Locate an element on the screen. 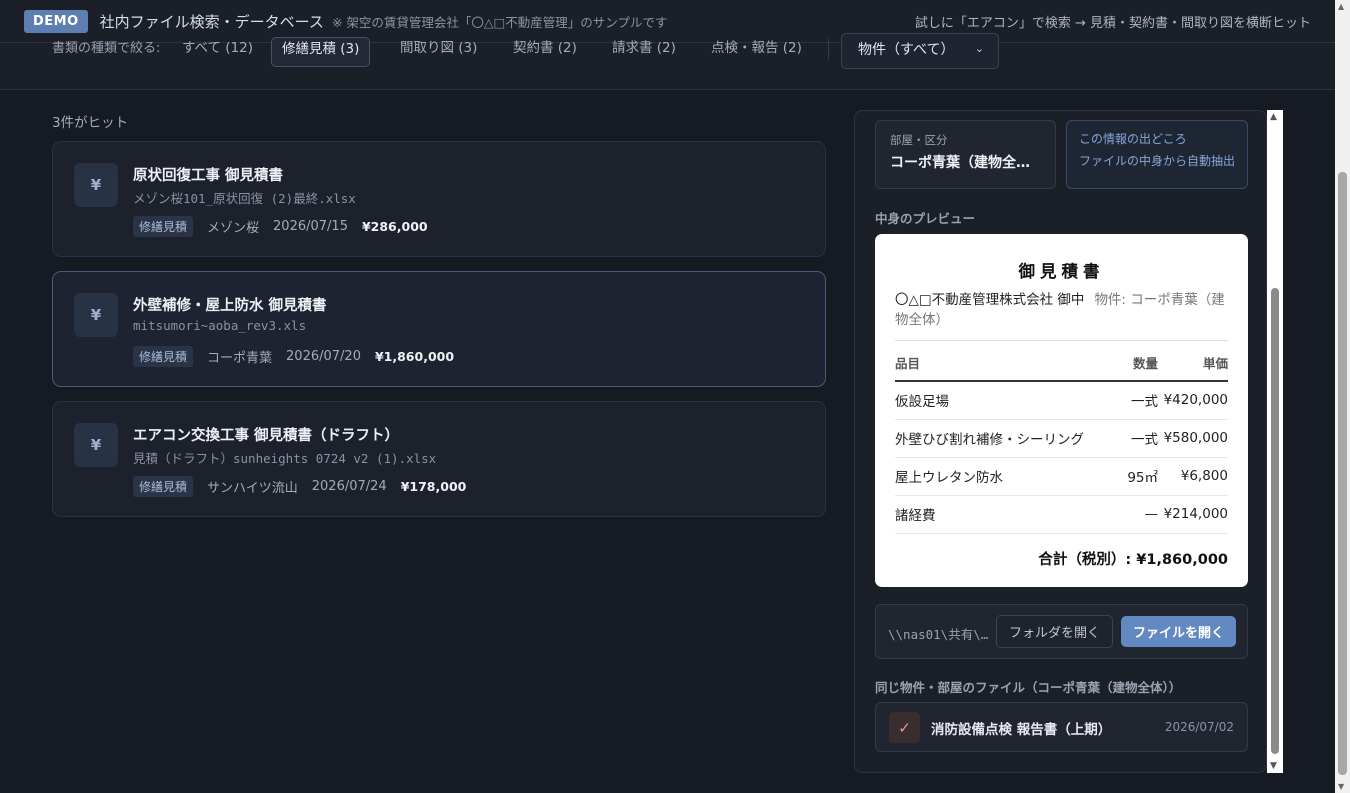  property-select-value: 物件（すべて） is located at coordinates (906, 50).